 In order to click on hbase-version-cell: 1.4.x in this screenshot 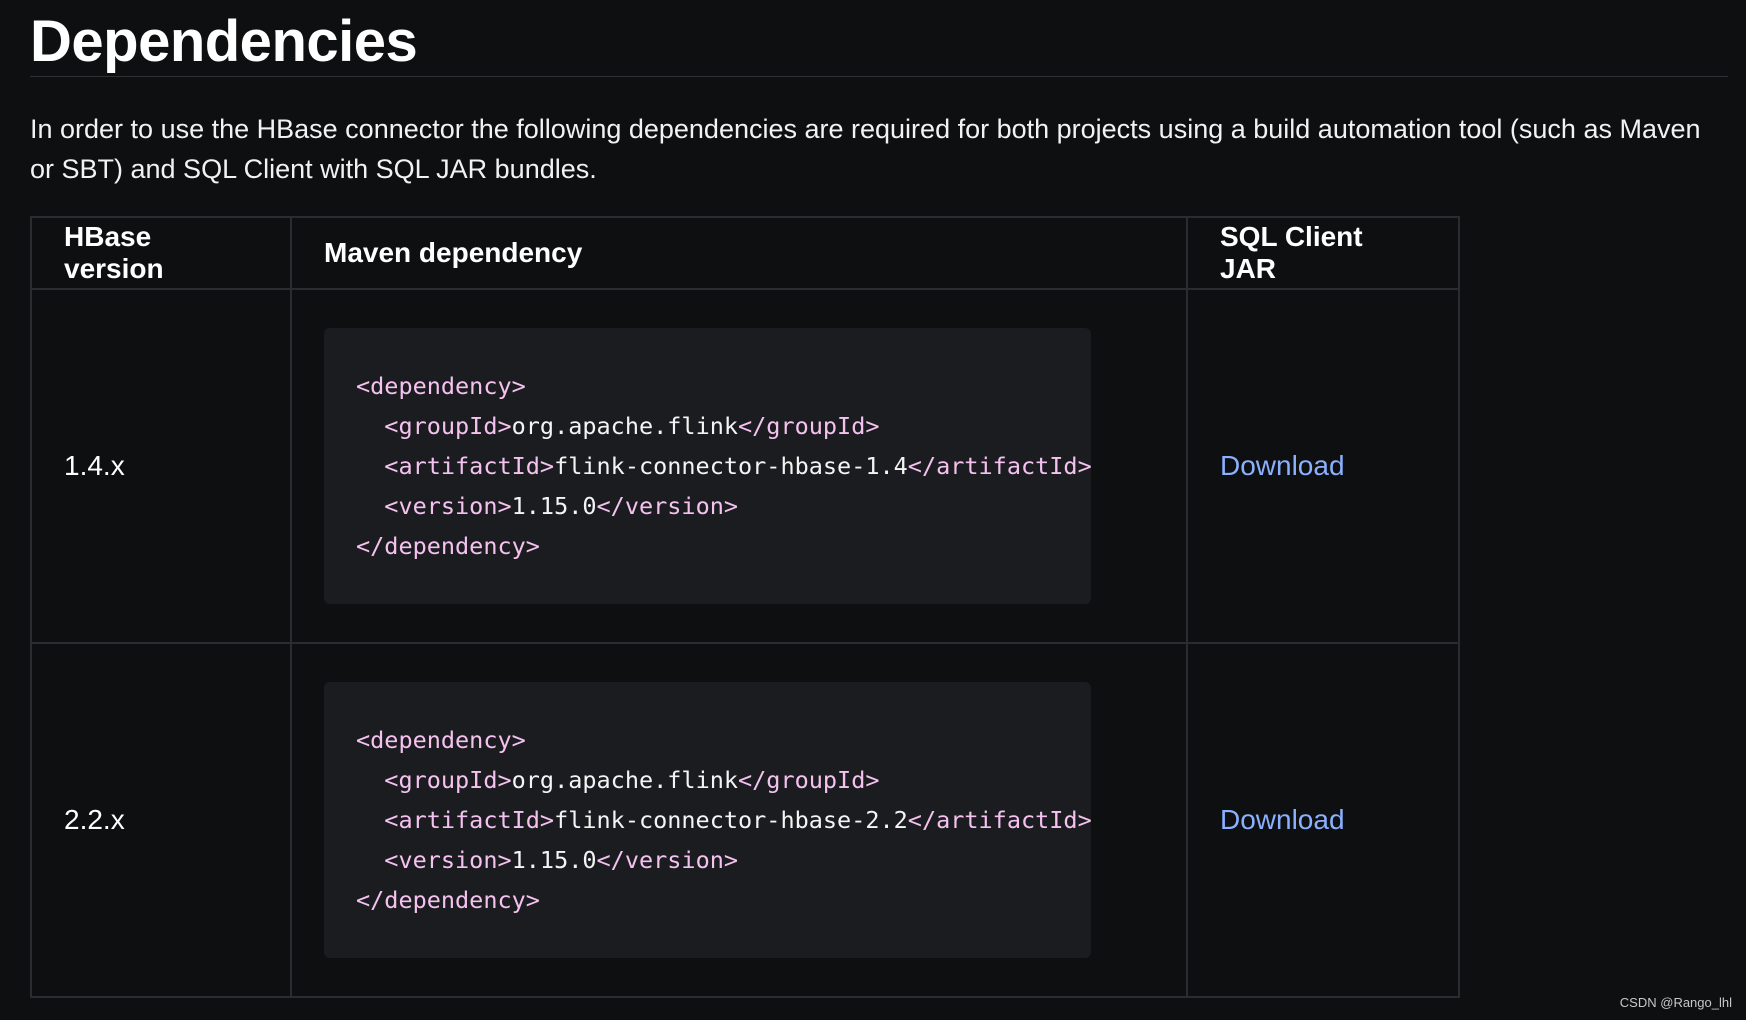, I will do `click(161, 466)`.